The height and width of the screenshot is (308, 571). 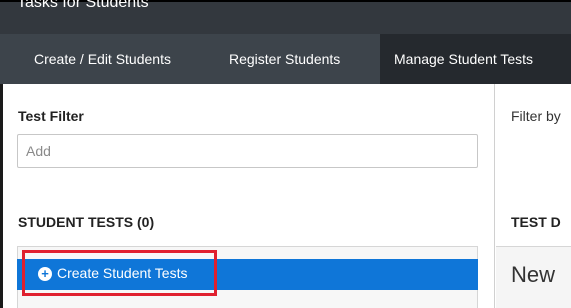 I want to click on plus-circle-icon: +, so click(x=45, y=274).